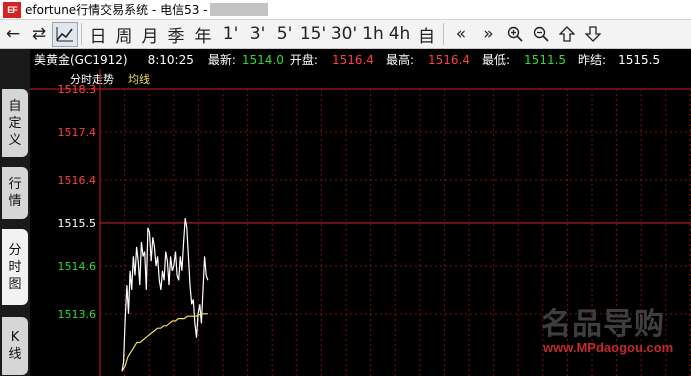  I want to click on low-value: 1511.5, so click(545, 59).